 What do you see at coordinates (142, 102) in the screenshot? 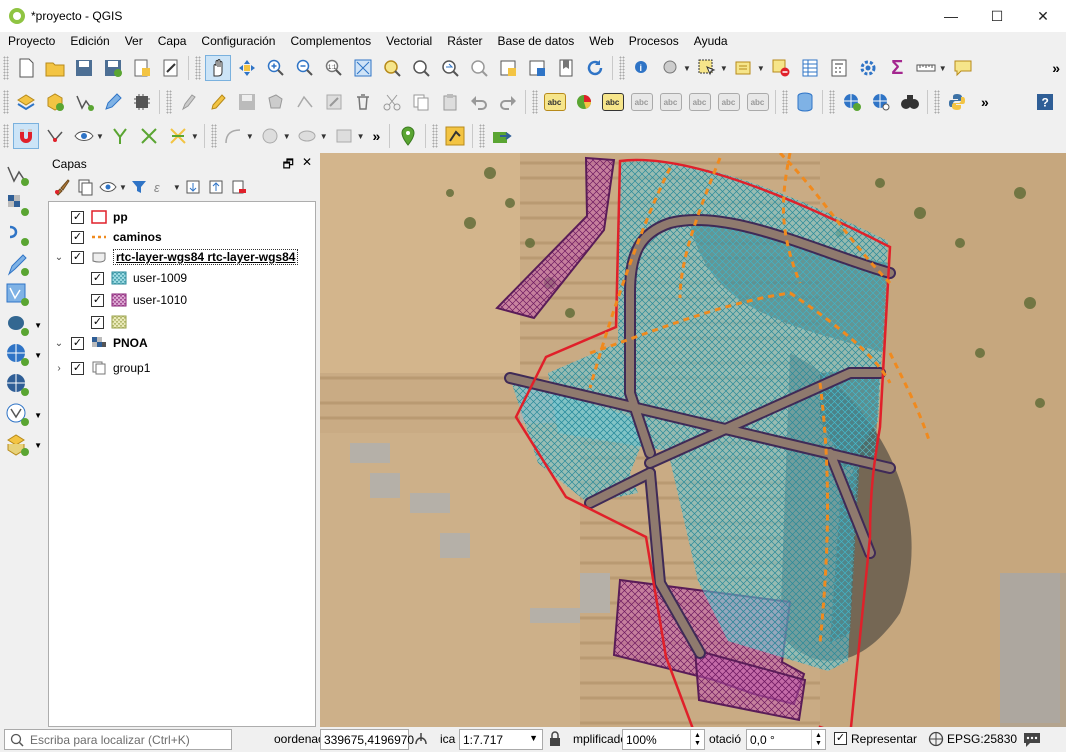
I see `virtual-layer-button` at bounding box center [142, 102].